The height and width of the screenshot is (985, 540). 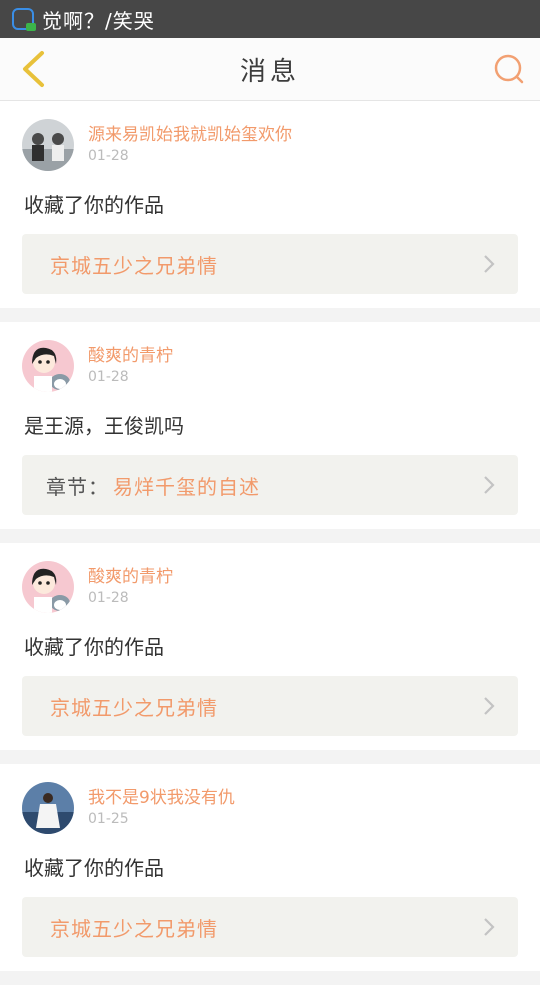 What do you see at coordinates (270, 485) in the screenshot?
I see `chapter-link: 章节： 易烊千玺的自述` at bounding box center [270, 485].